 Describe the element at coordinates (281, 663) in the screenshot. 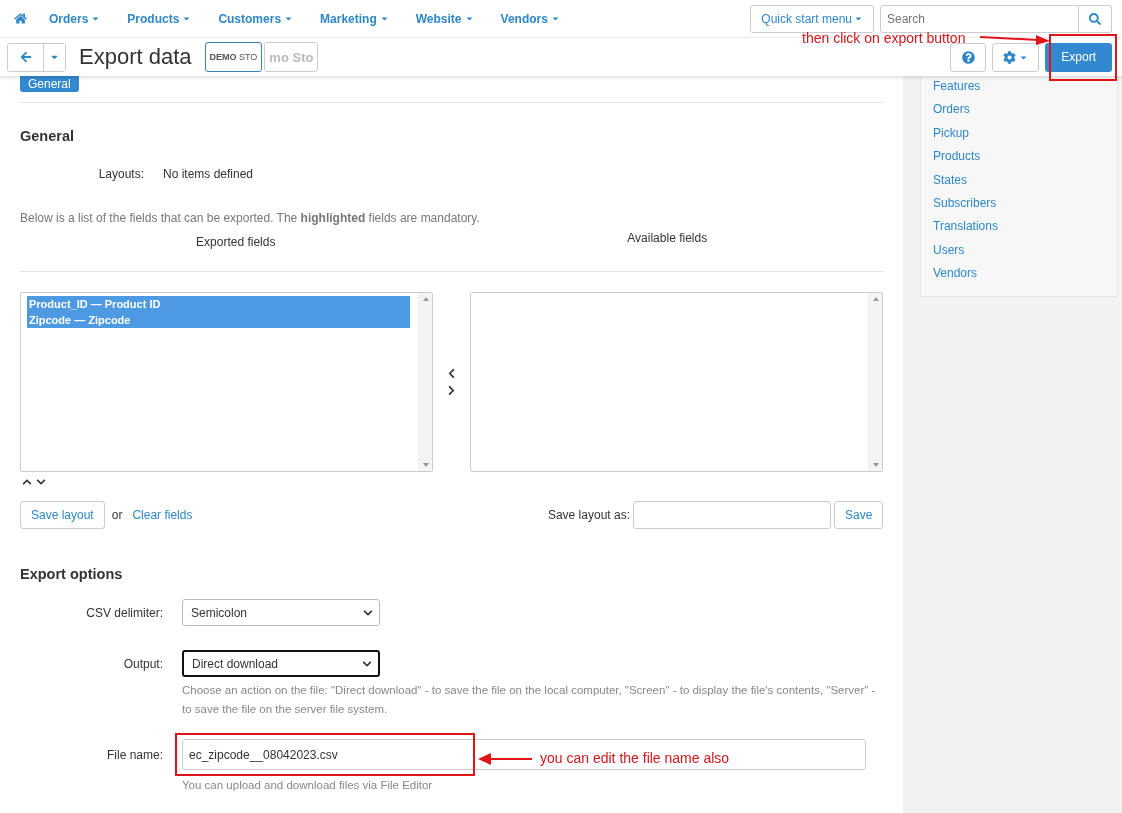

I see `select-field: Direct download` at that location.